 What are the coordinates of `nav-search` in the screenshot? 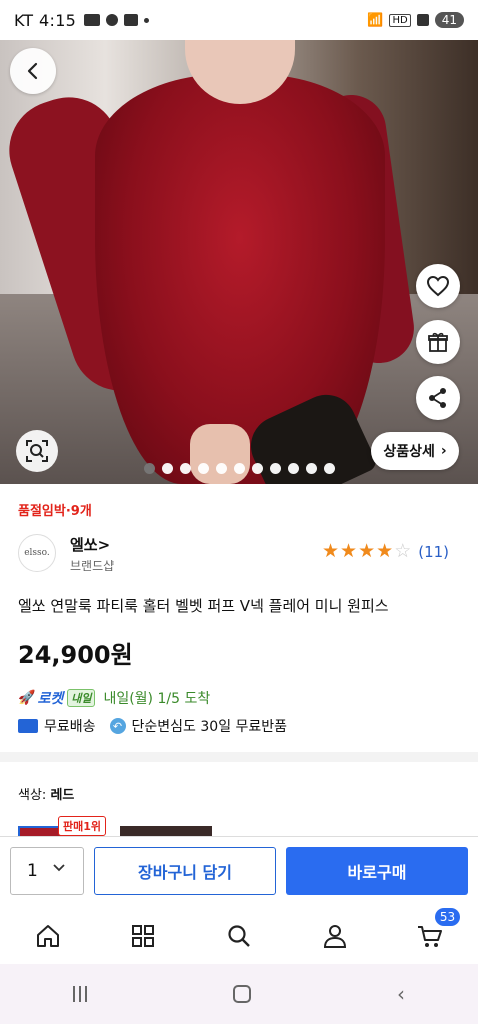 It's located at (239, 936).